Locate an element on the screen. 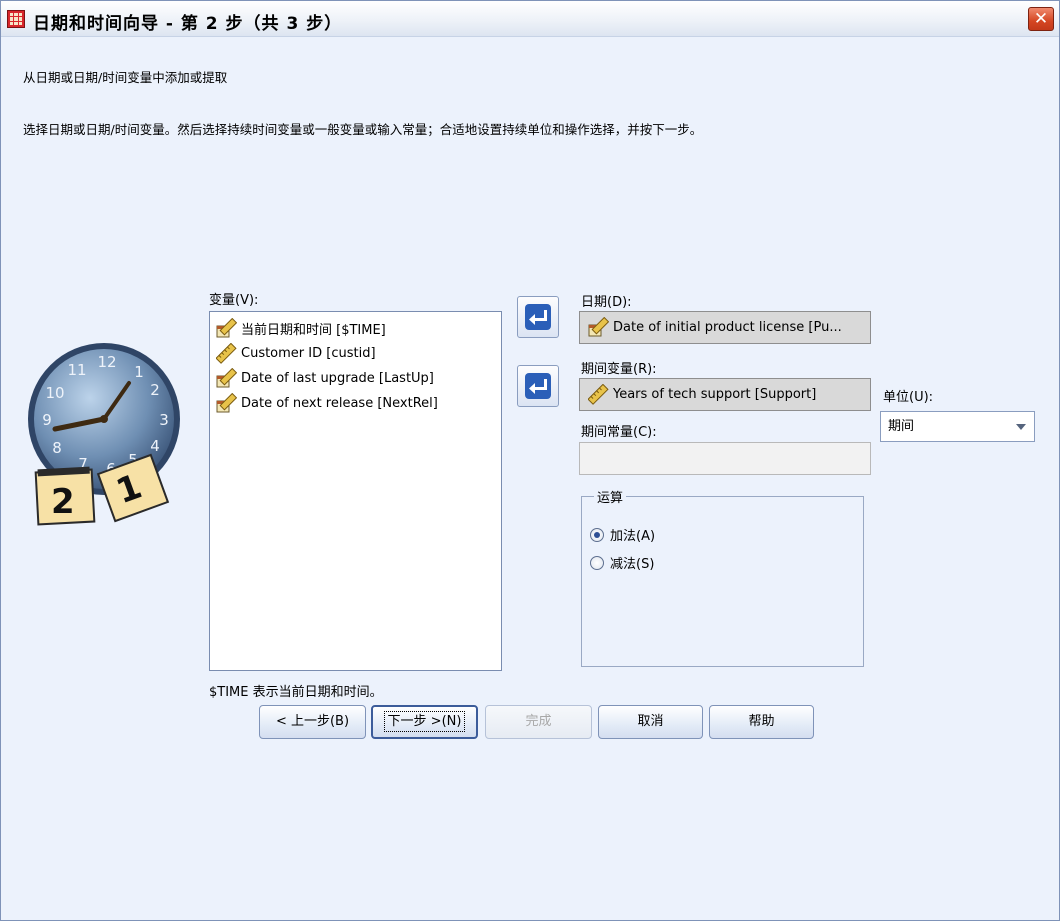  list-item: Customer ID [custid] is located at coordinates (296, 353).